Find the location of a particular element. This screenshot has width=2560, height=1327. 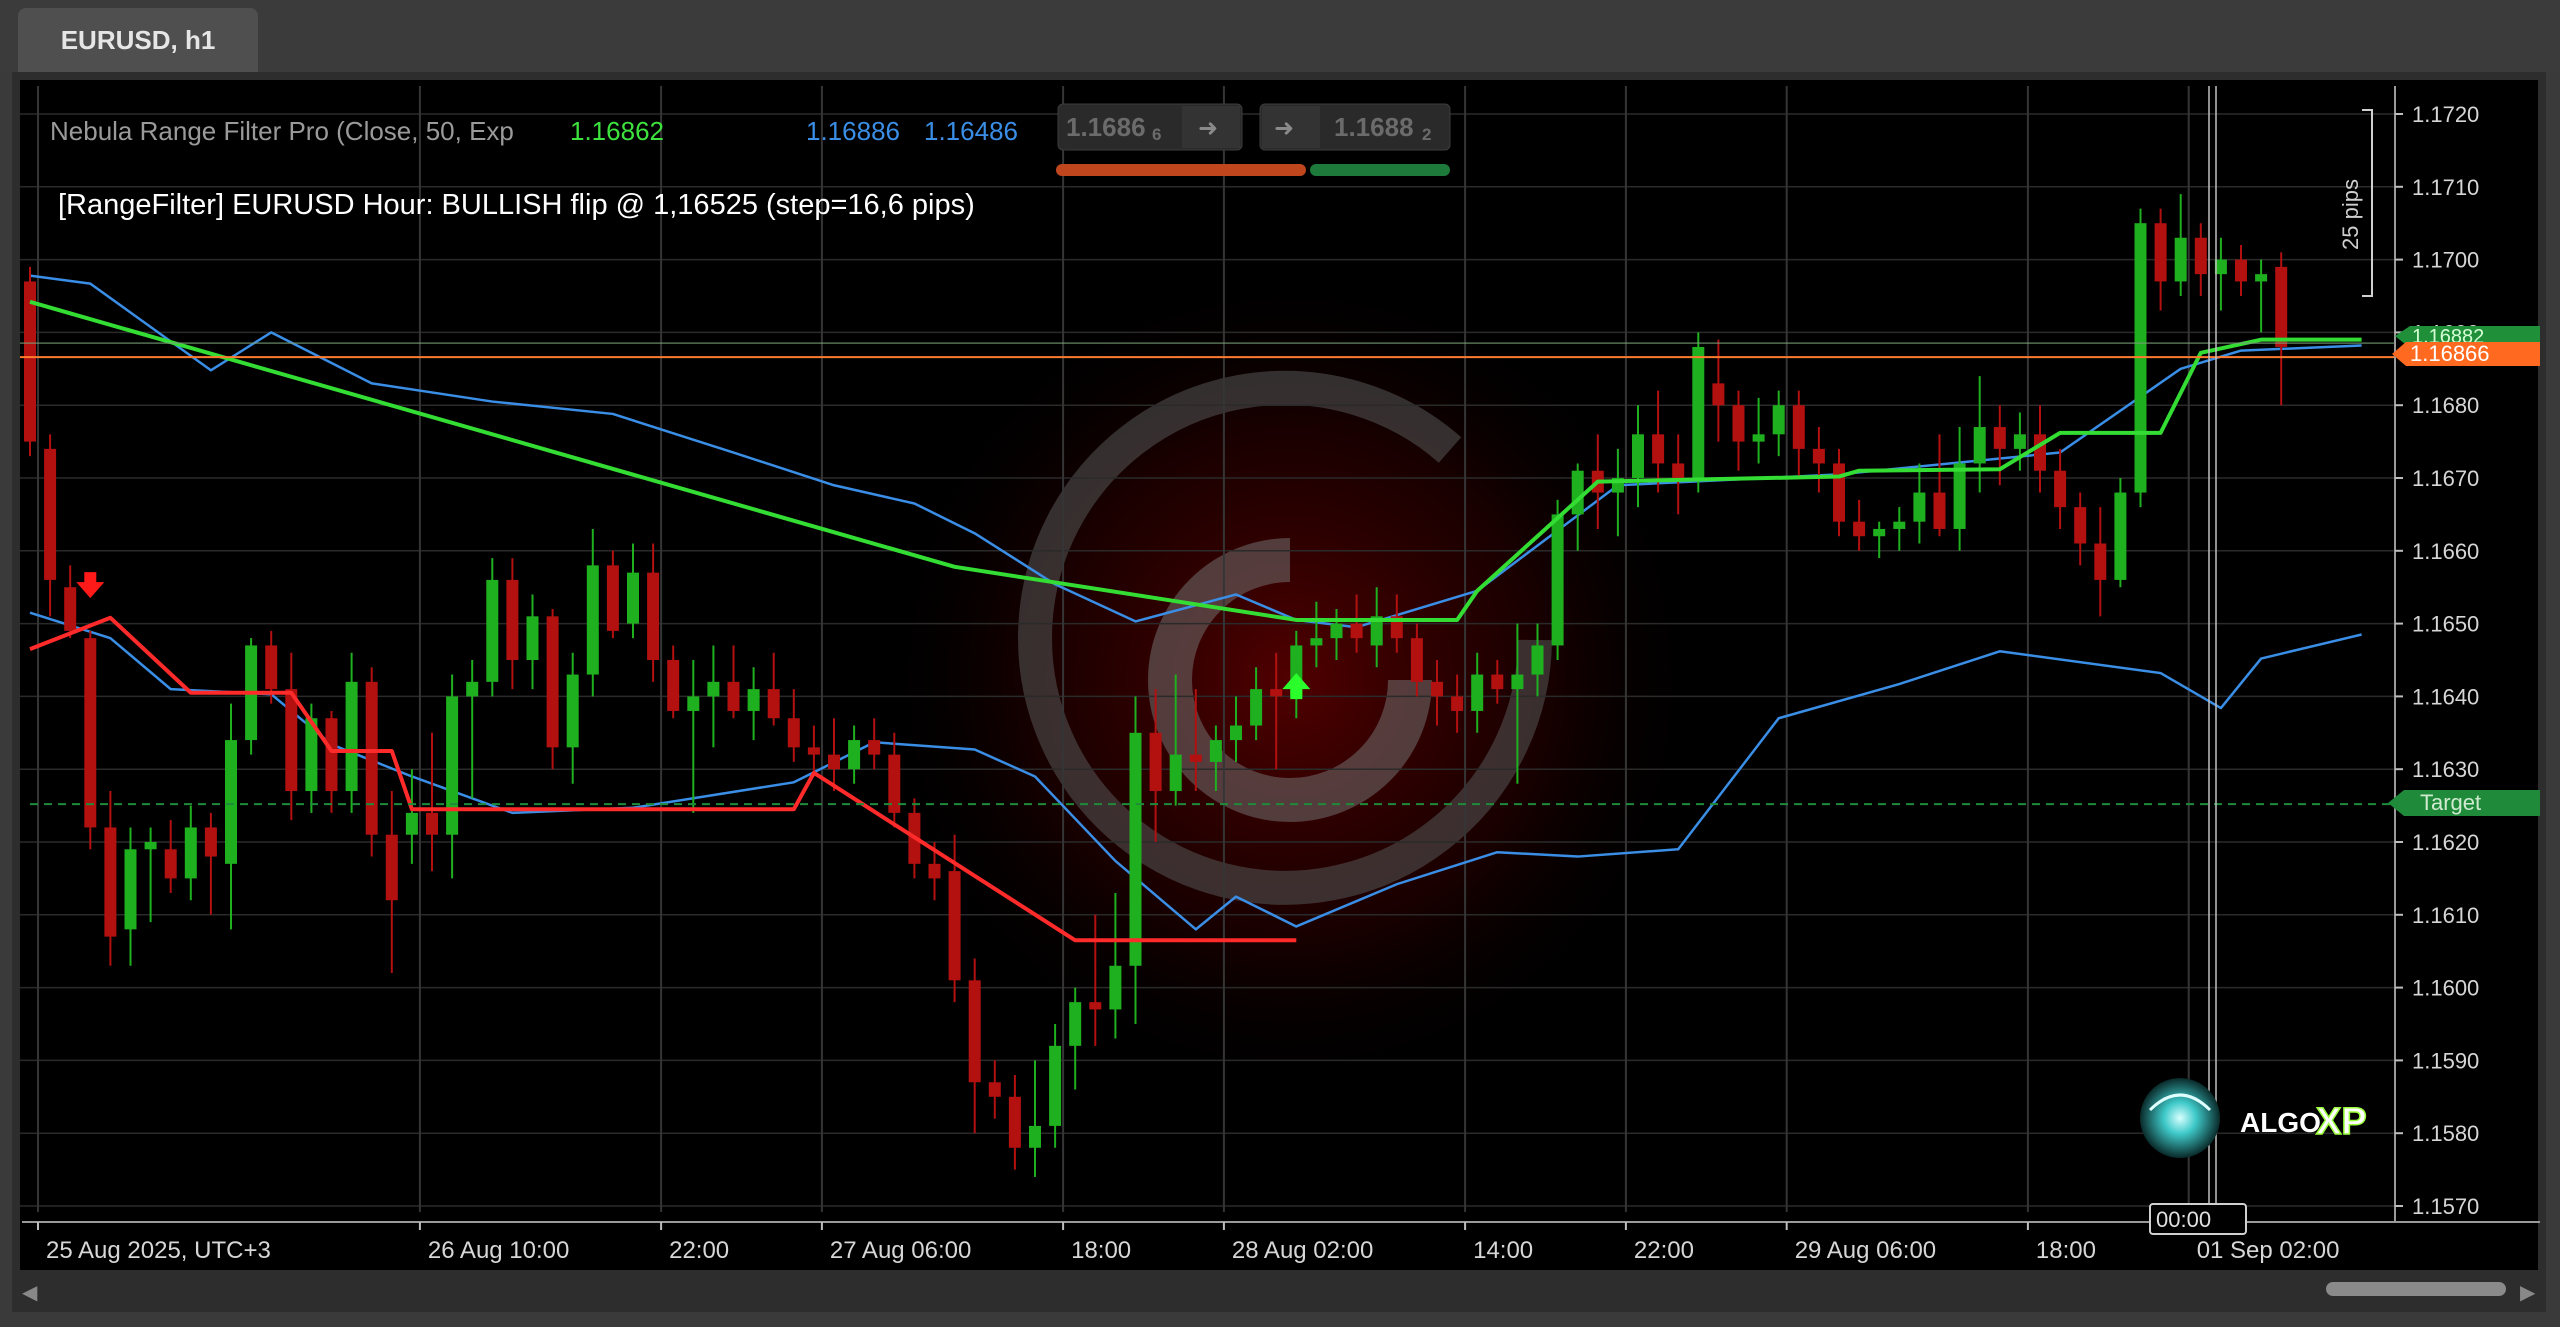

price-axis-label: 1.1630 is located at coordinates (2445, 769).